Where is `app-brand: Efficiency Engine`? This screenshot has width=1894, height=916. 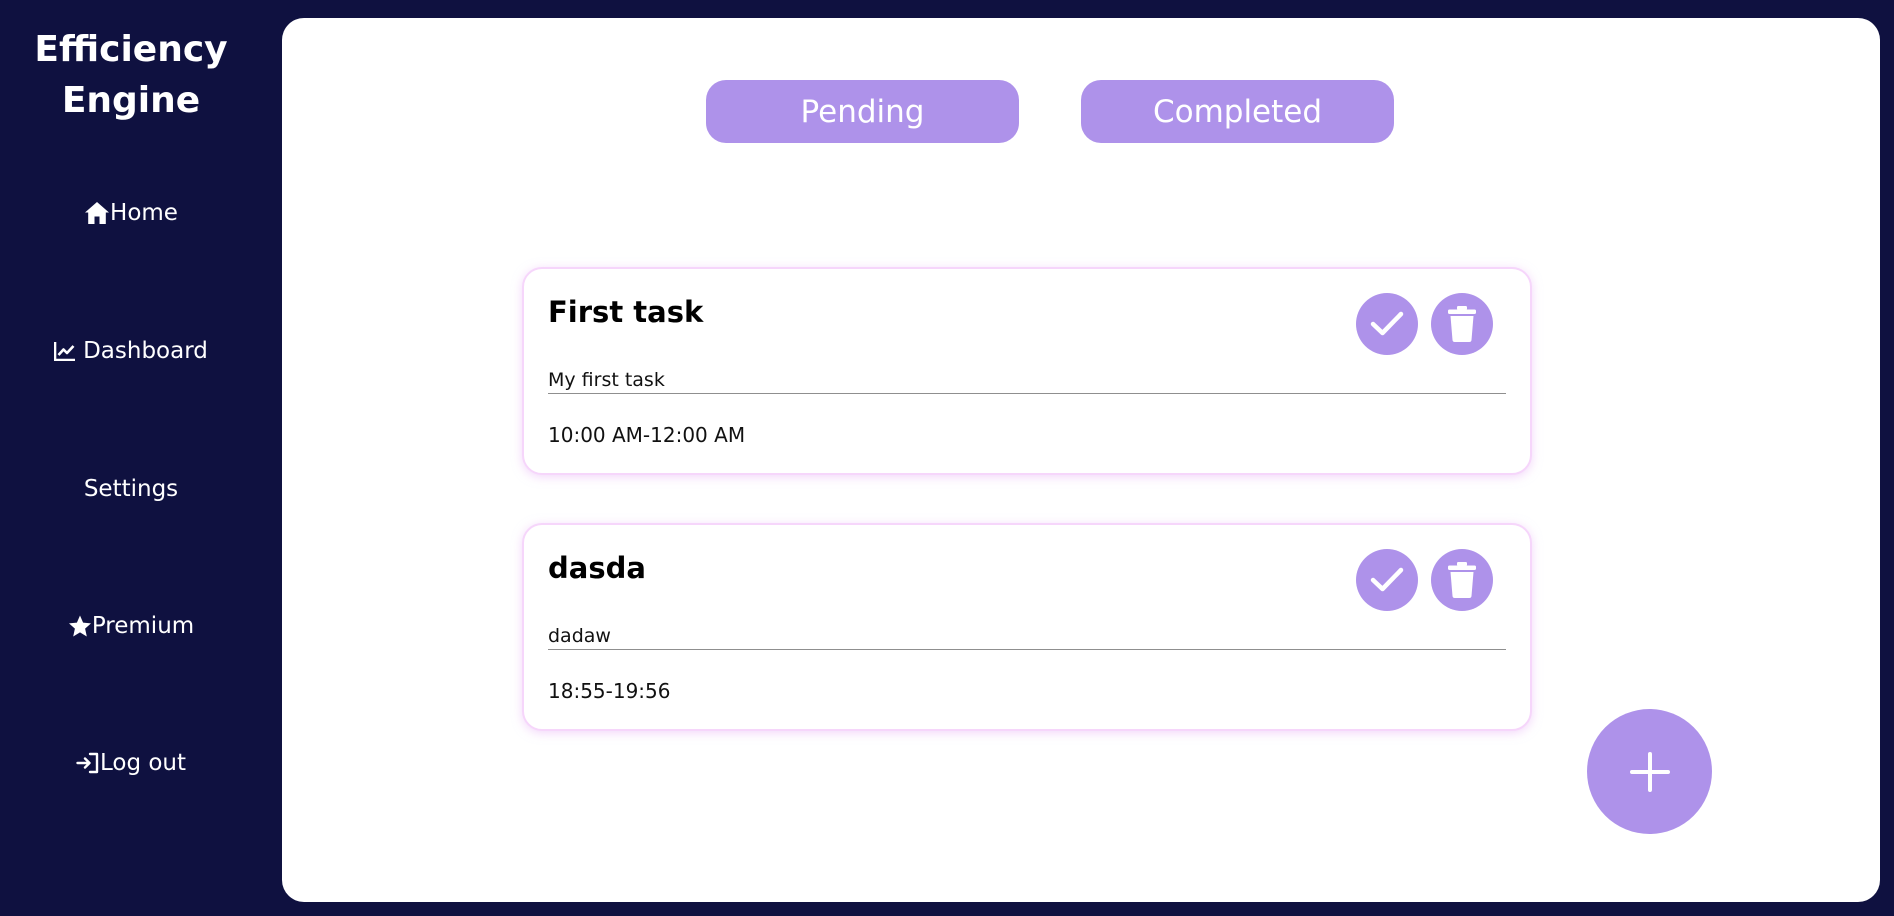
app-brand: Efficiency Engine is located at coordinates (131, 75).